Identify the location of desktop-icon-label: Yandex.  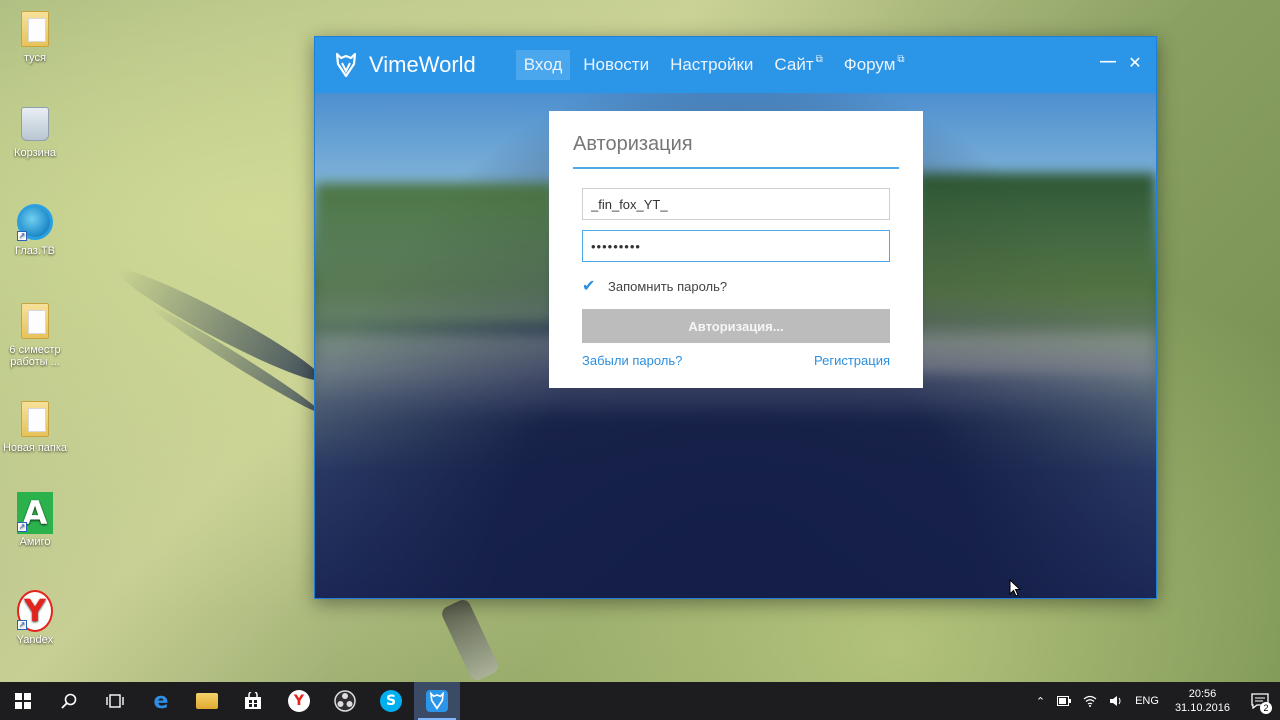
(35, 640).